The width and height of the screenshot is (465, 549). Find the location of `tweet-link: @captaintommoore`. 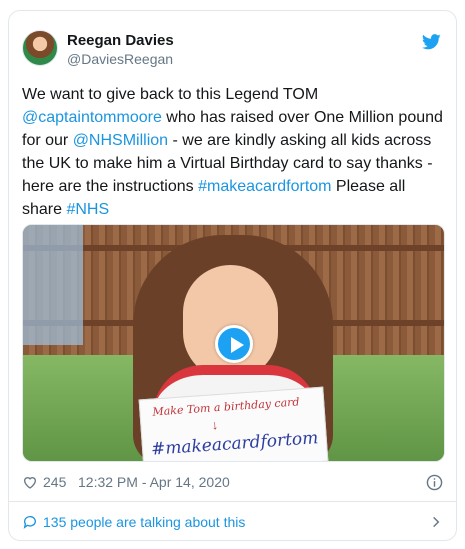

tweet-link: @captaintommoore is located at coordinates (92, 117).